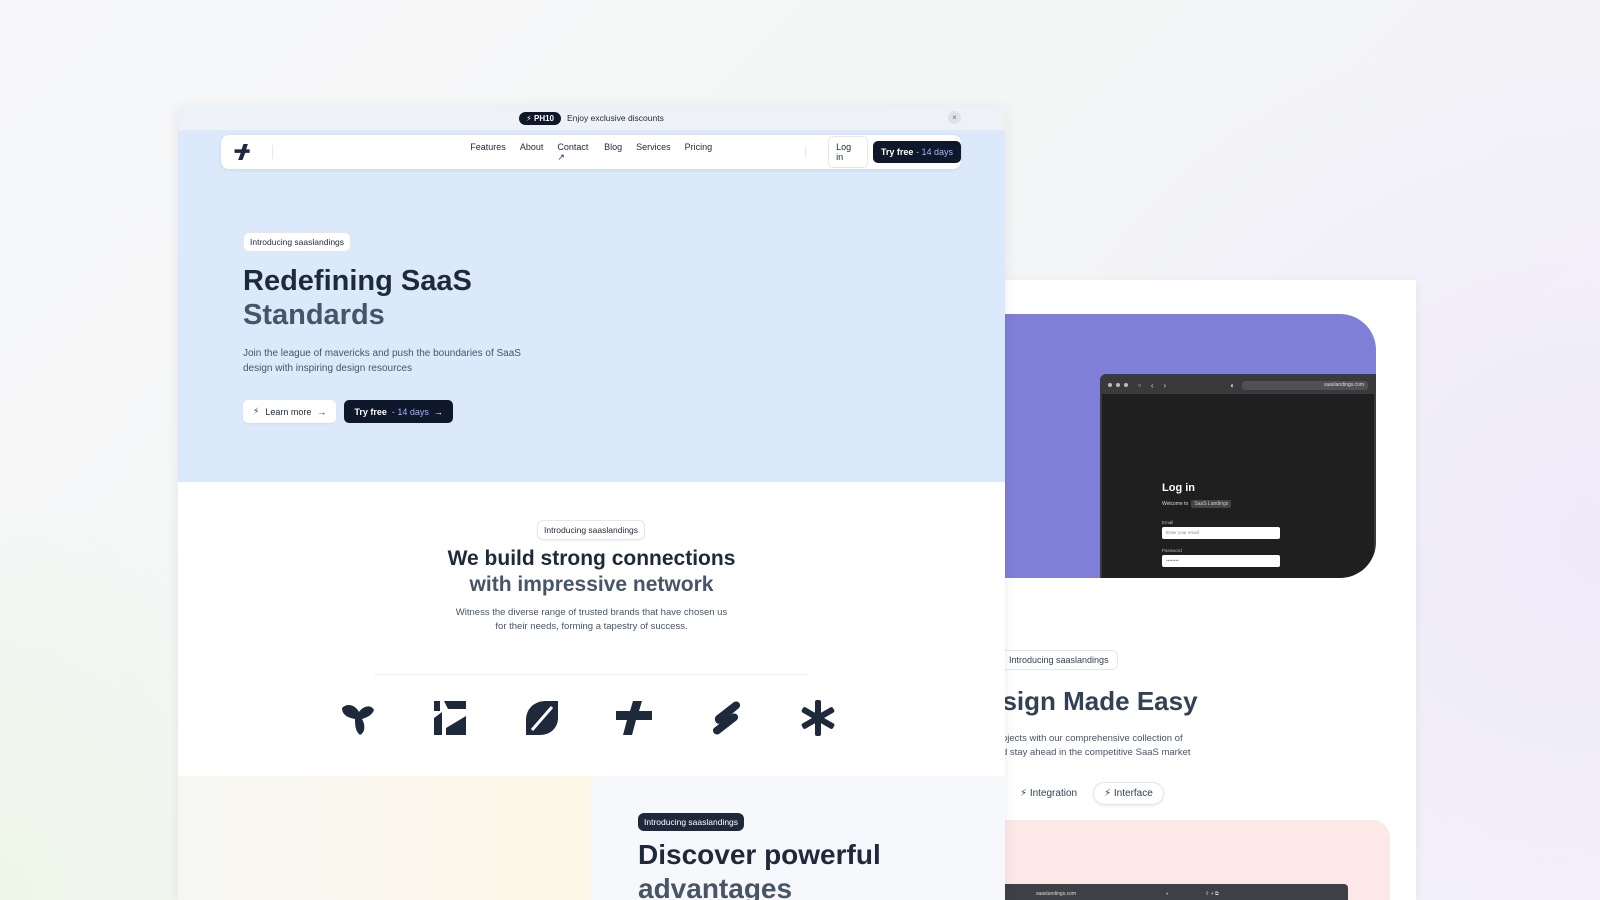 The image size is (1600, 900). Describe the element at coordinates (1139, 385) in the screenshot. I see `sidebar-icon: ▫` at that location.